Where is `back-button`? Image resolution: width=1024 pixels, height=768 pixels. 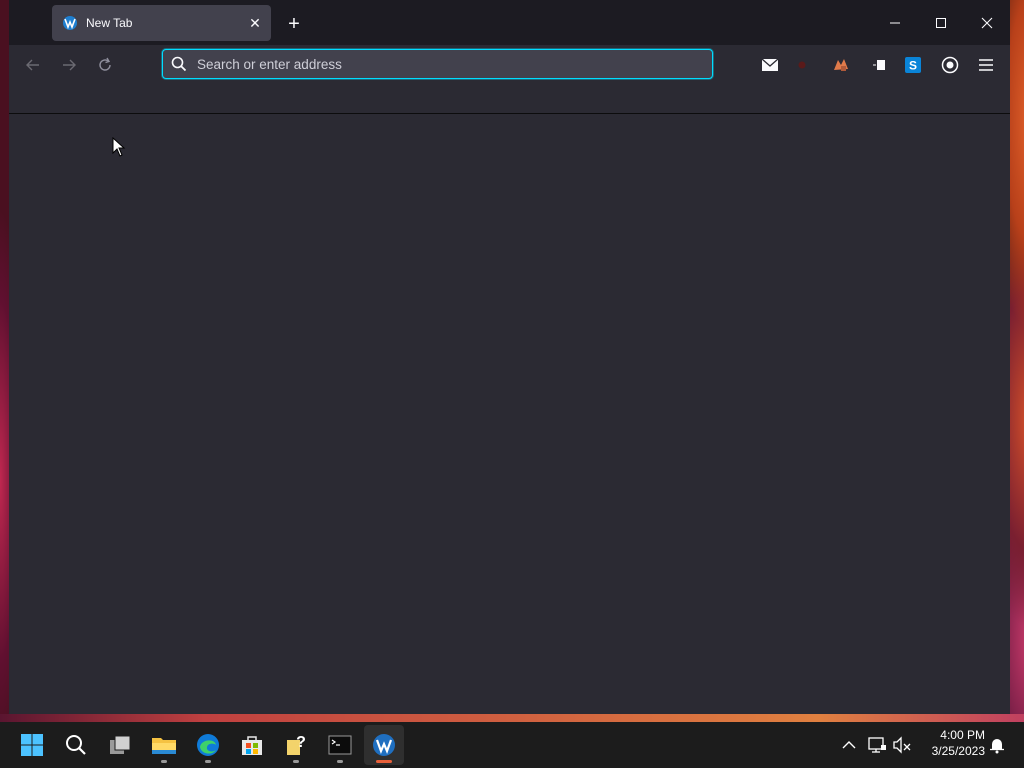
back-button is located at coordinates (33, 65).